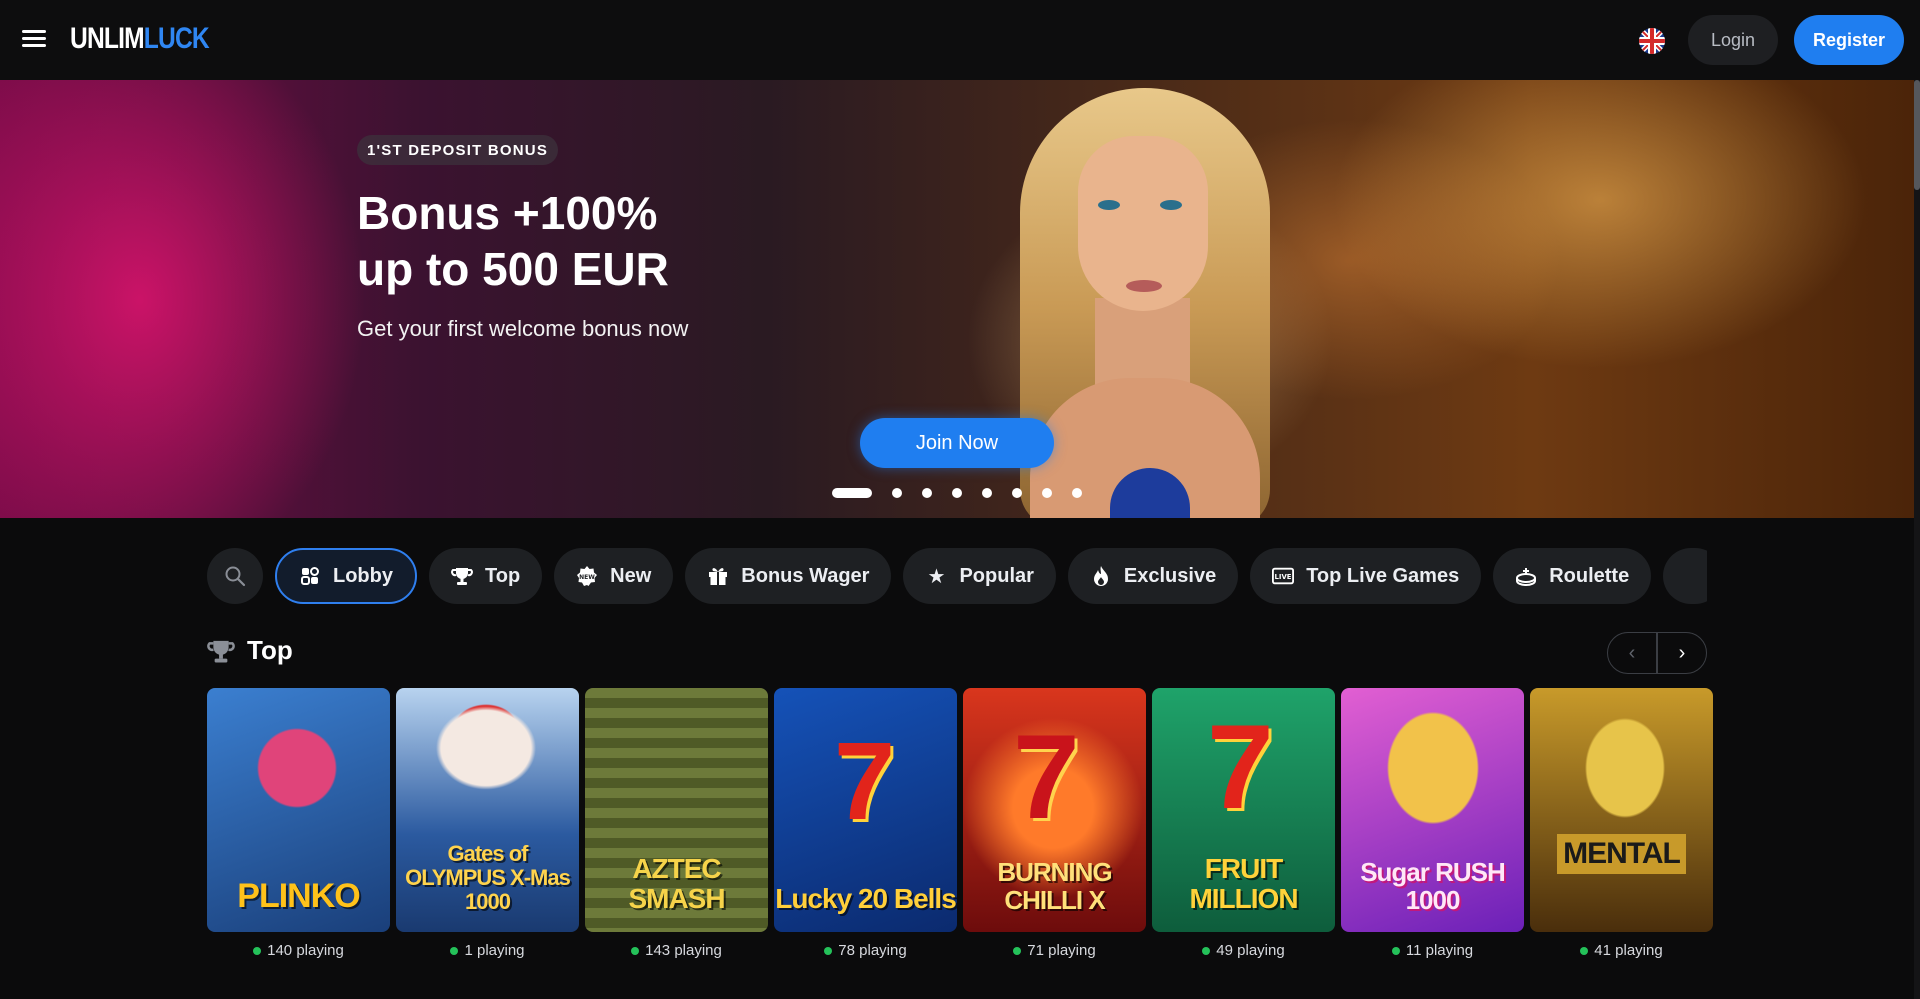 Image resolution: width=1920 pixels, height=999 pixels. I want to click on search-button, so click(235, 576).